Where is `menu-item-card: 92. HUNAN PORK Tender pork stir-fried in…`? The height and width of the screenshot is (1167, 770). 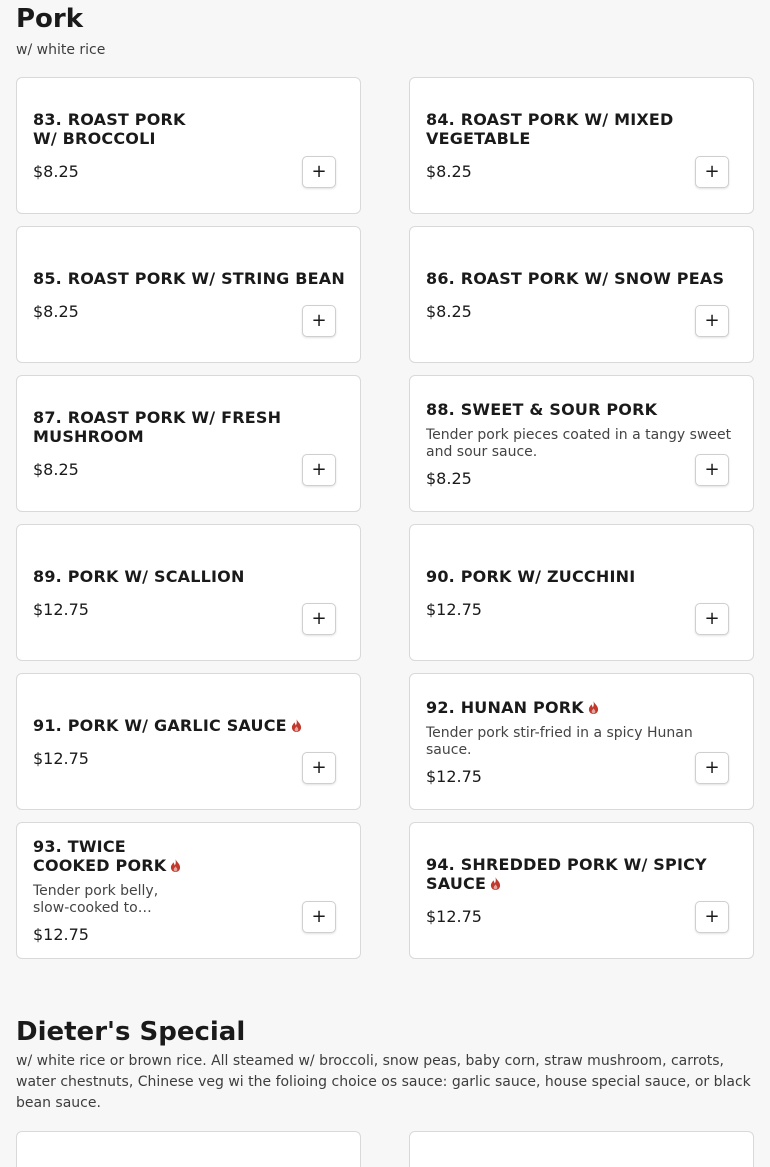
menu-item-card: 92. HUNAN PORK Tender pork stir-fried in… is located at coordinates (581, 741).